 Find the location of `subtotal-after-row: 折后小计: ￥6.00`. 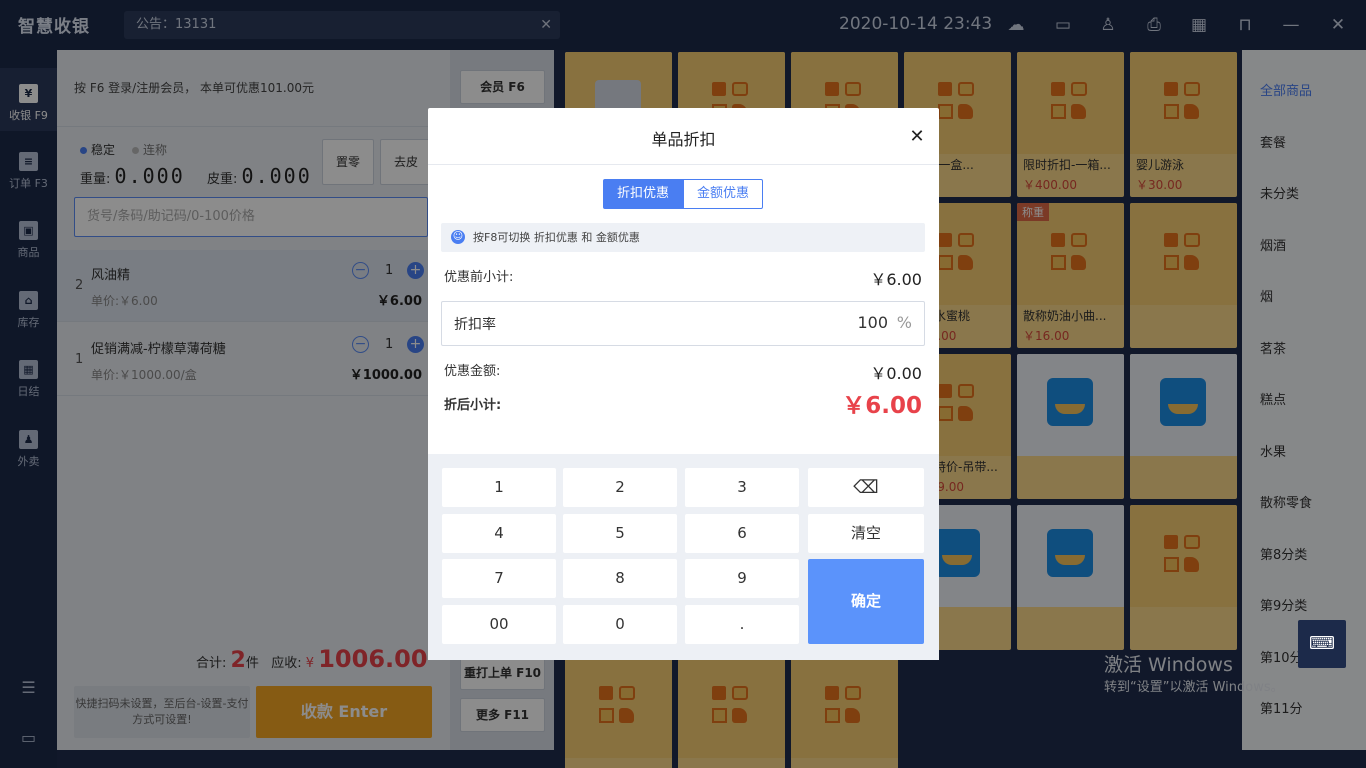

subtotal-after-row: 折后小计: ￥6.00 is located at coordinates (683, 406).